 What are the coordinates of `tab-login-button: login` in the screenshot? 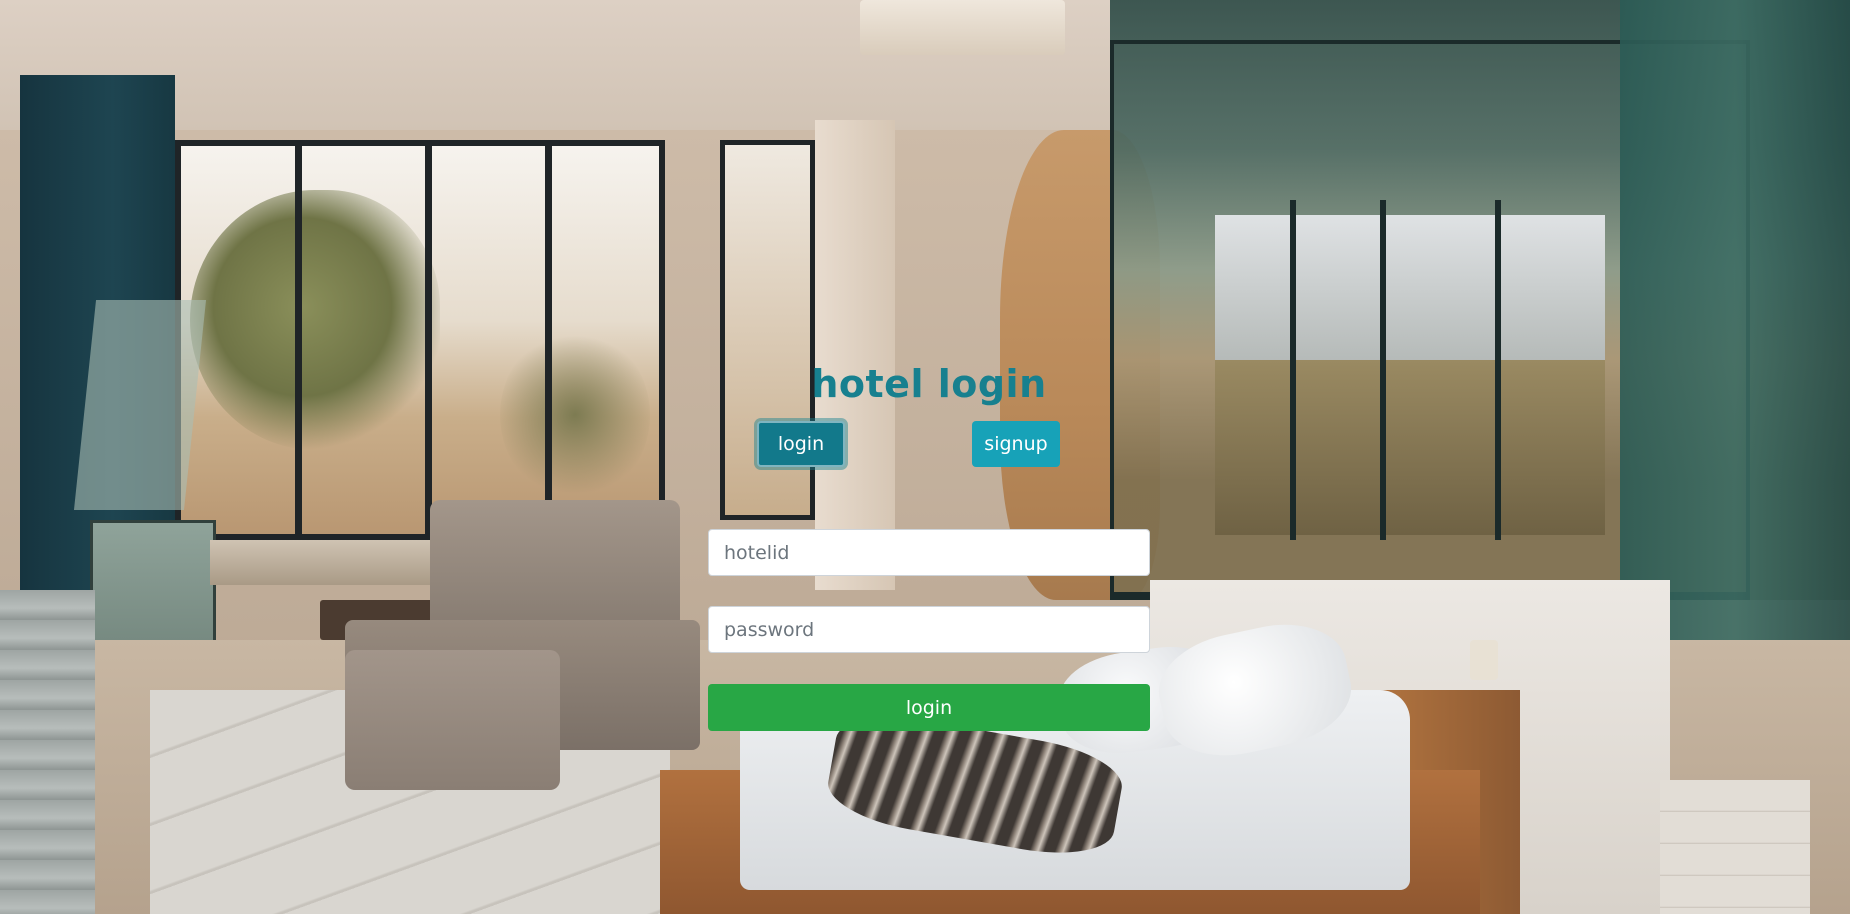 It's located at (801, 444).